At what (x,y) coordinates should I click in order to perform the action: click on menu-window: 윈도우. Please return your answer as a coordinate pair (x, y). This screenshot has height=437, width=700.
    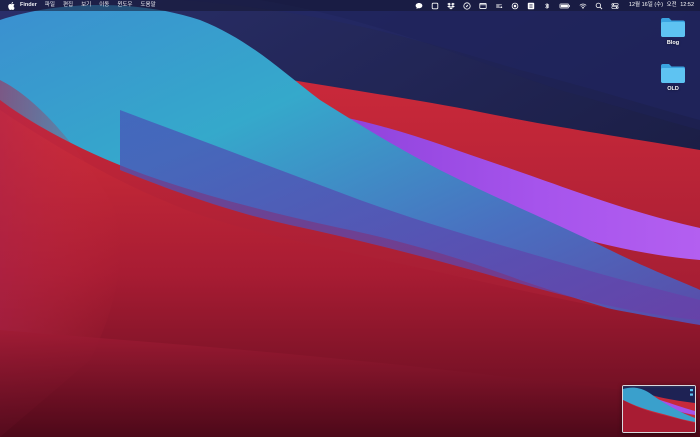
    Looking at the image, I should click on (124, 5).